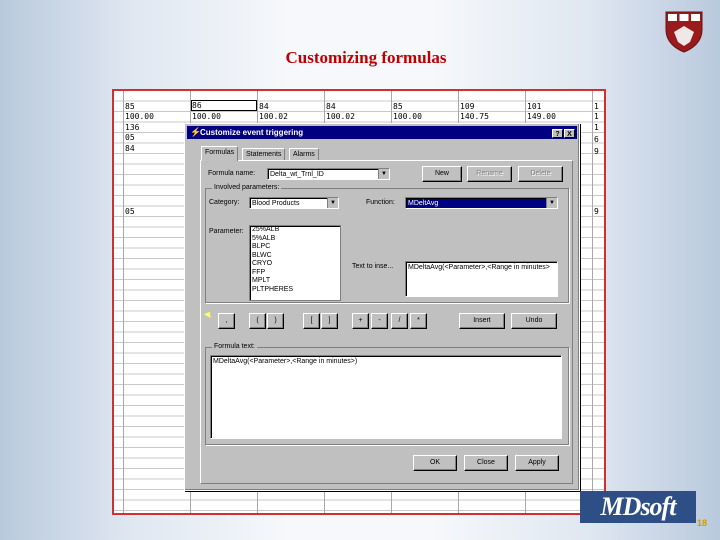  What do you see at coordinates (328, 174) in the screenshot?
I see `formula-name-select: Delta_wt_Trnl_ID ▼` at bounding box center [328, 174].